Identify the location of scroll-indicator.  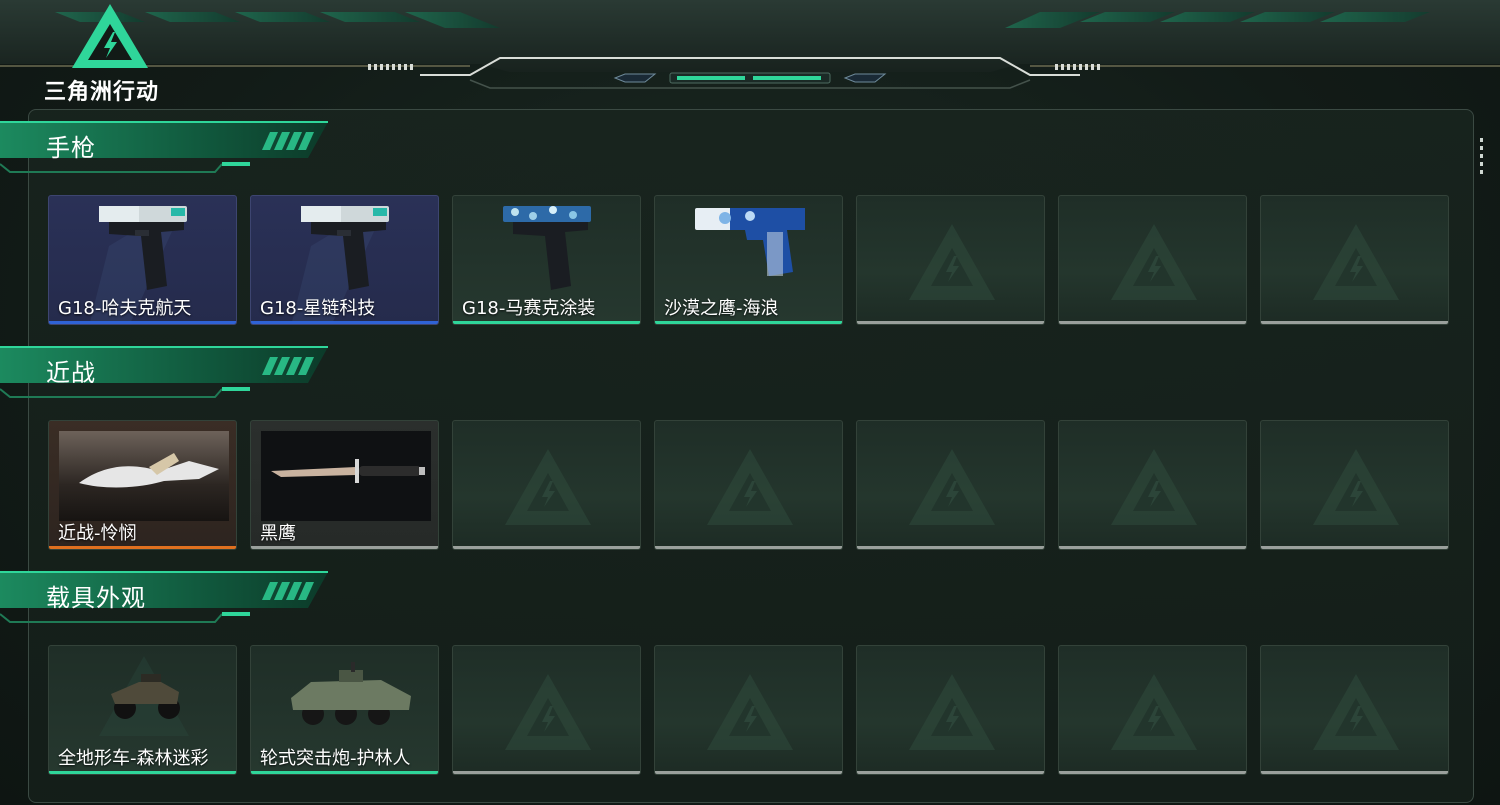
(1483, 160).